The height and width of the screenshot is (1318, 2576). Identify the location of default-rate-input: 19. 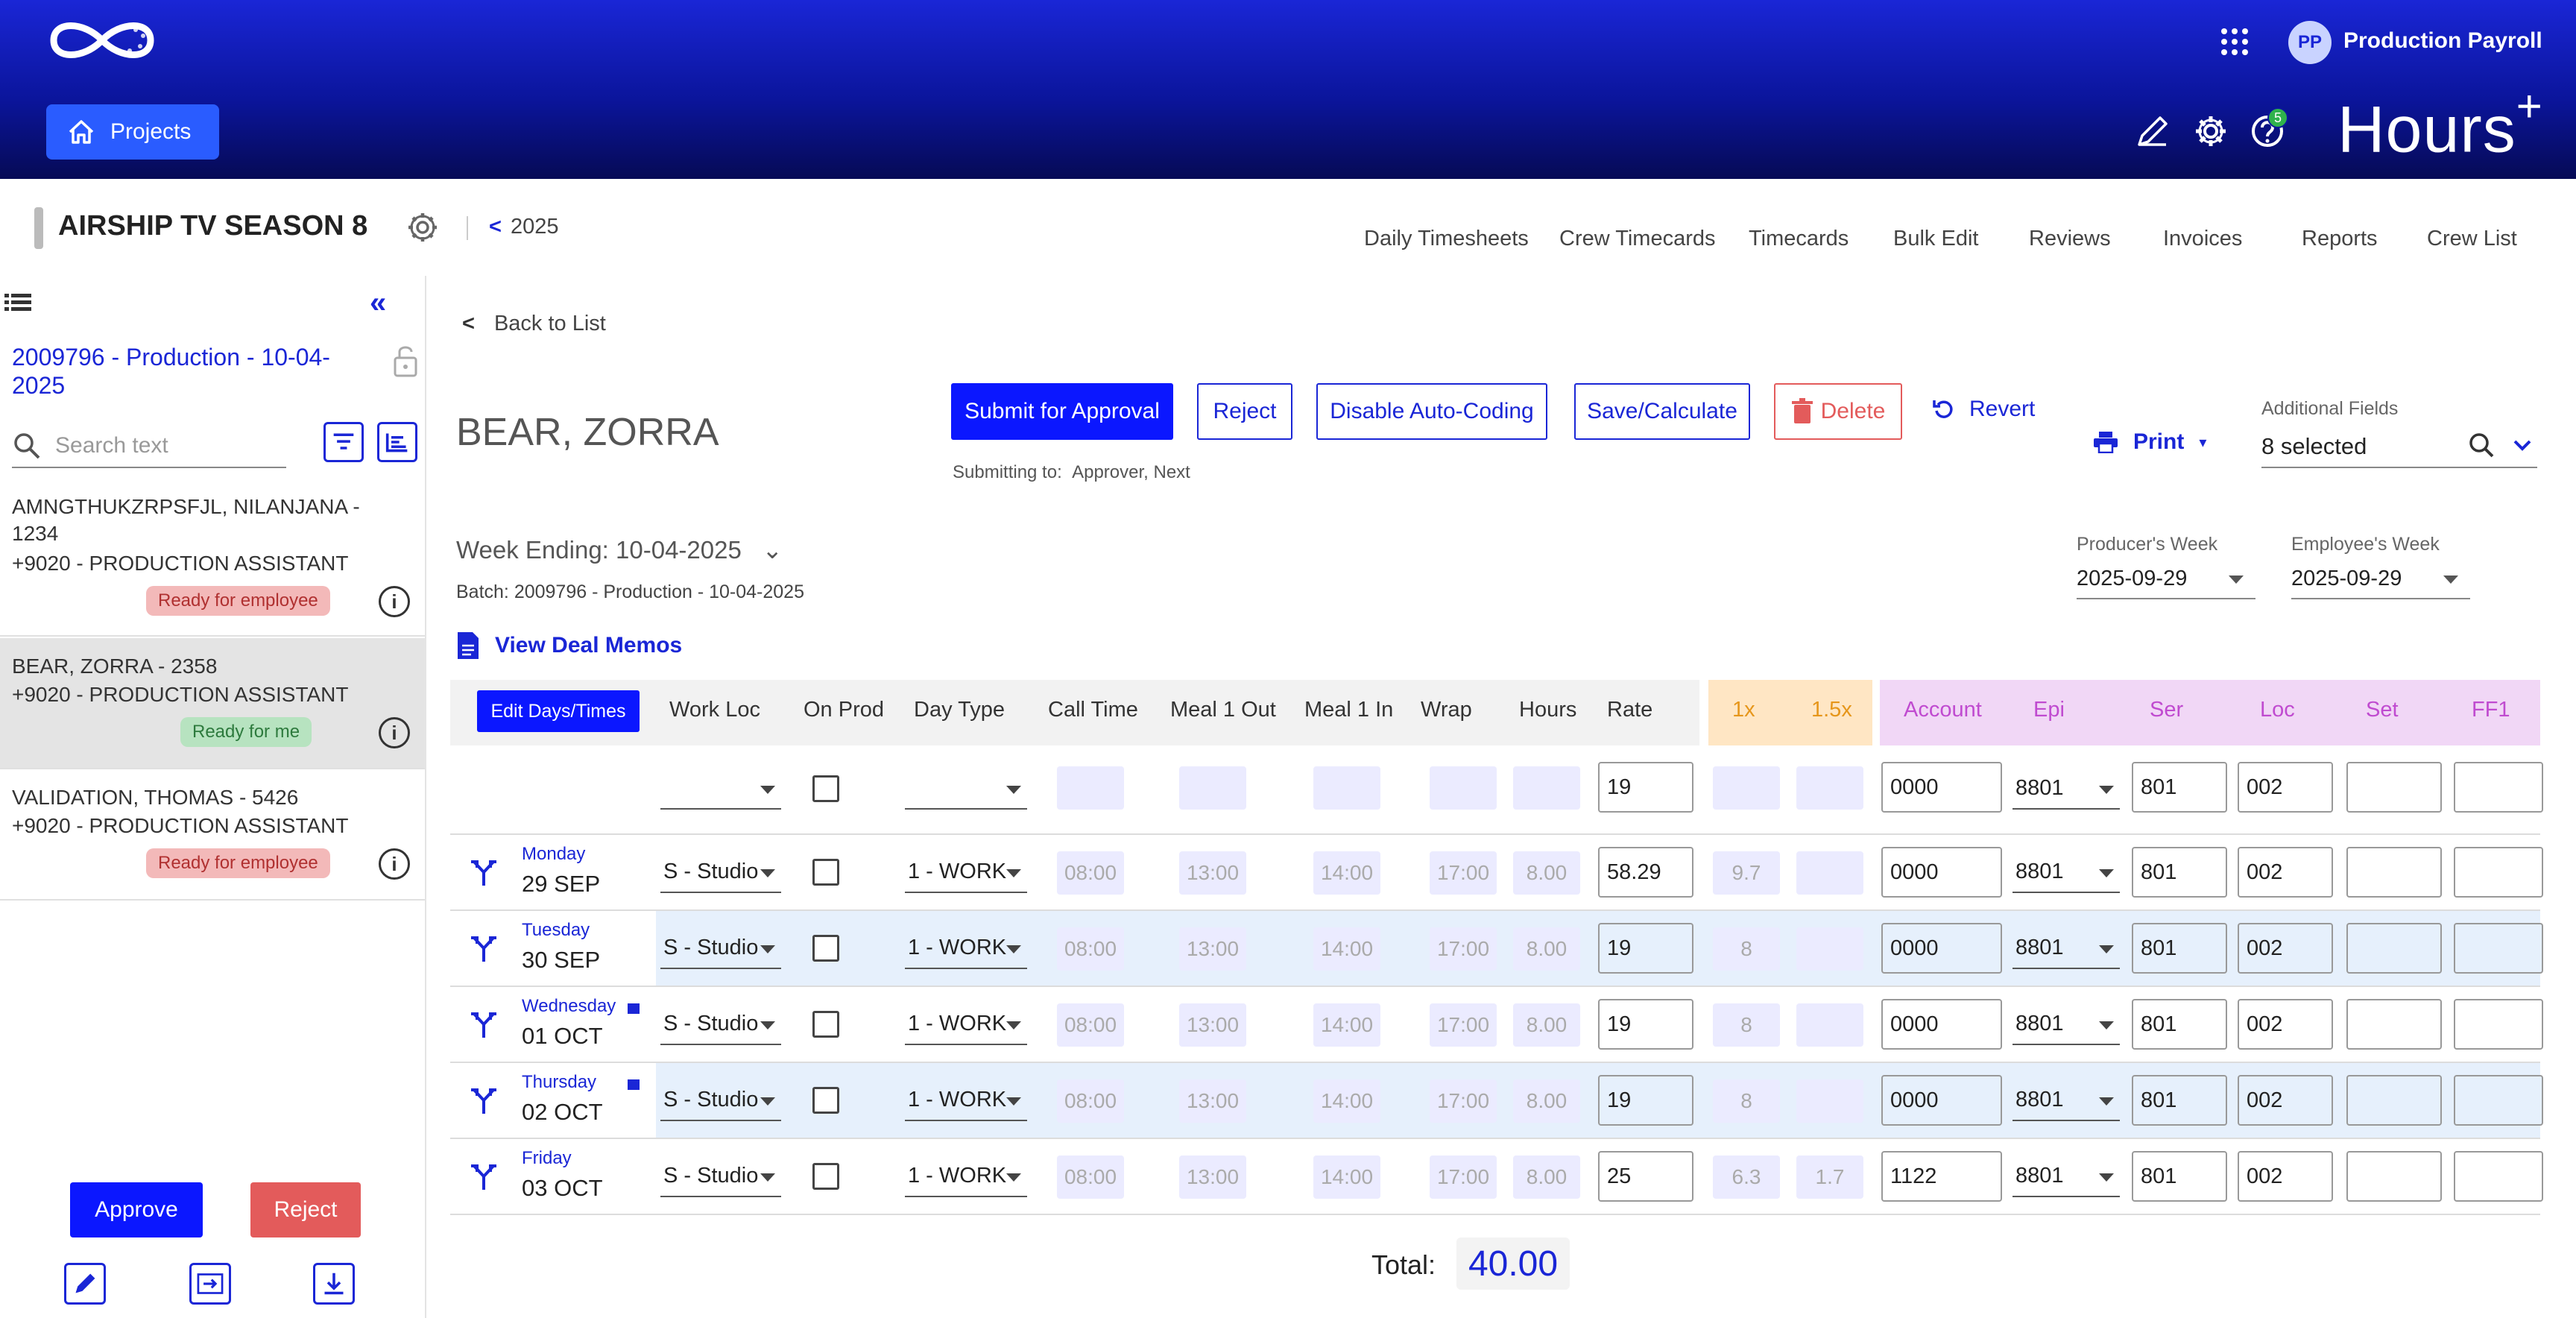
(1645, 788).